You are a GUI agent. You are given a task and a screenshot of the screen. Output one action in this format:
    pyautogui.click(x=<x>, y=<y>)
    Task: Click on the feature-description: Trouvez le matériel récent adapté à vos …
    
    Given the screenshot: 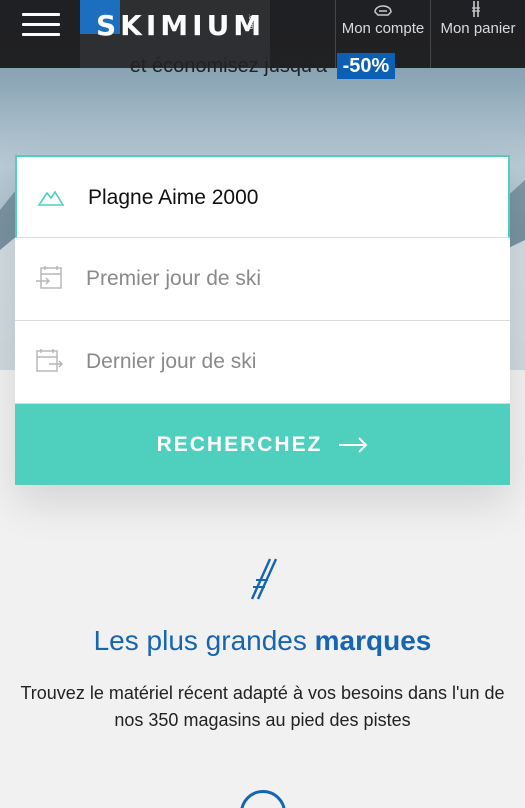 What is the action you would take?
    pyautogui.click(x=262, y=706)
    